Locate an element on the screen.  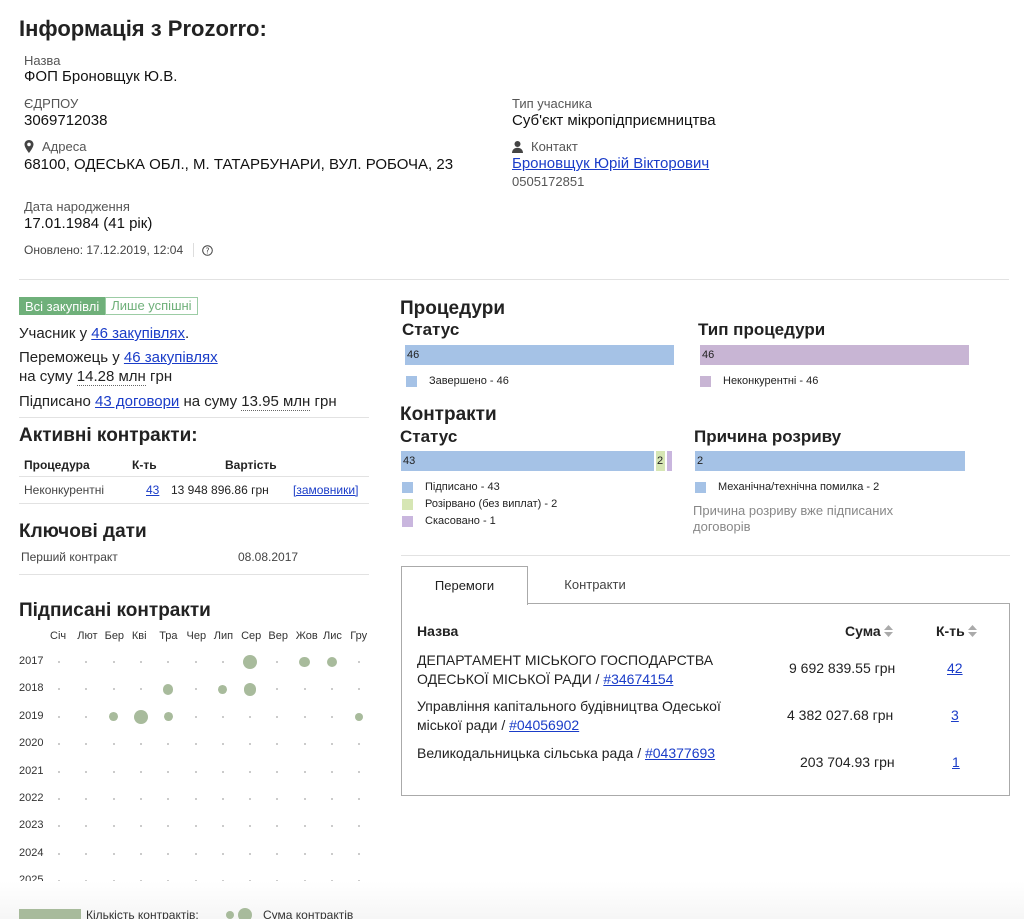
buyer-code-link: #04056902 is located at coordinates (544, 725).